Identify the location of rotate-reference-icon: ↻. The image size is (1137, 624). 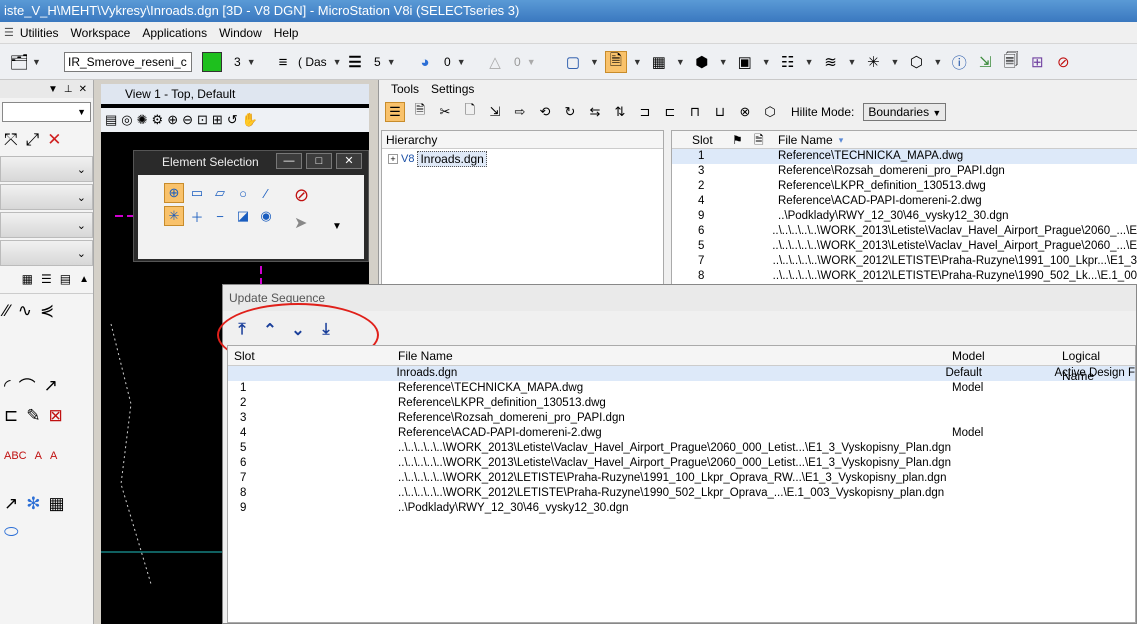
(570, 112).